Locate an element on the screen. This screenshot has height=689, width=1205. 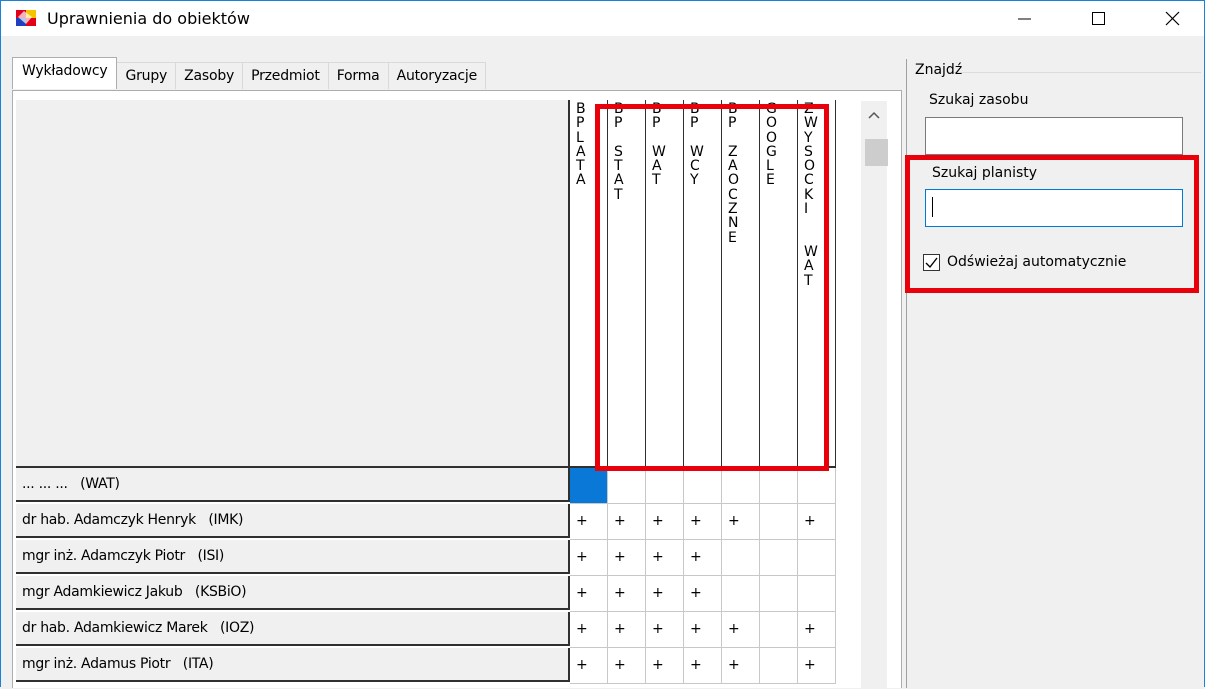
checkmark-icon is located at coordinates (931, 263).